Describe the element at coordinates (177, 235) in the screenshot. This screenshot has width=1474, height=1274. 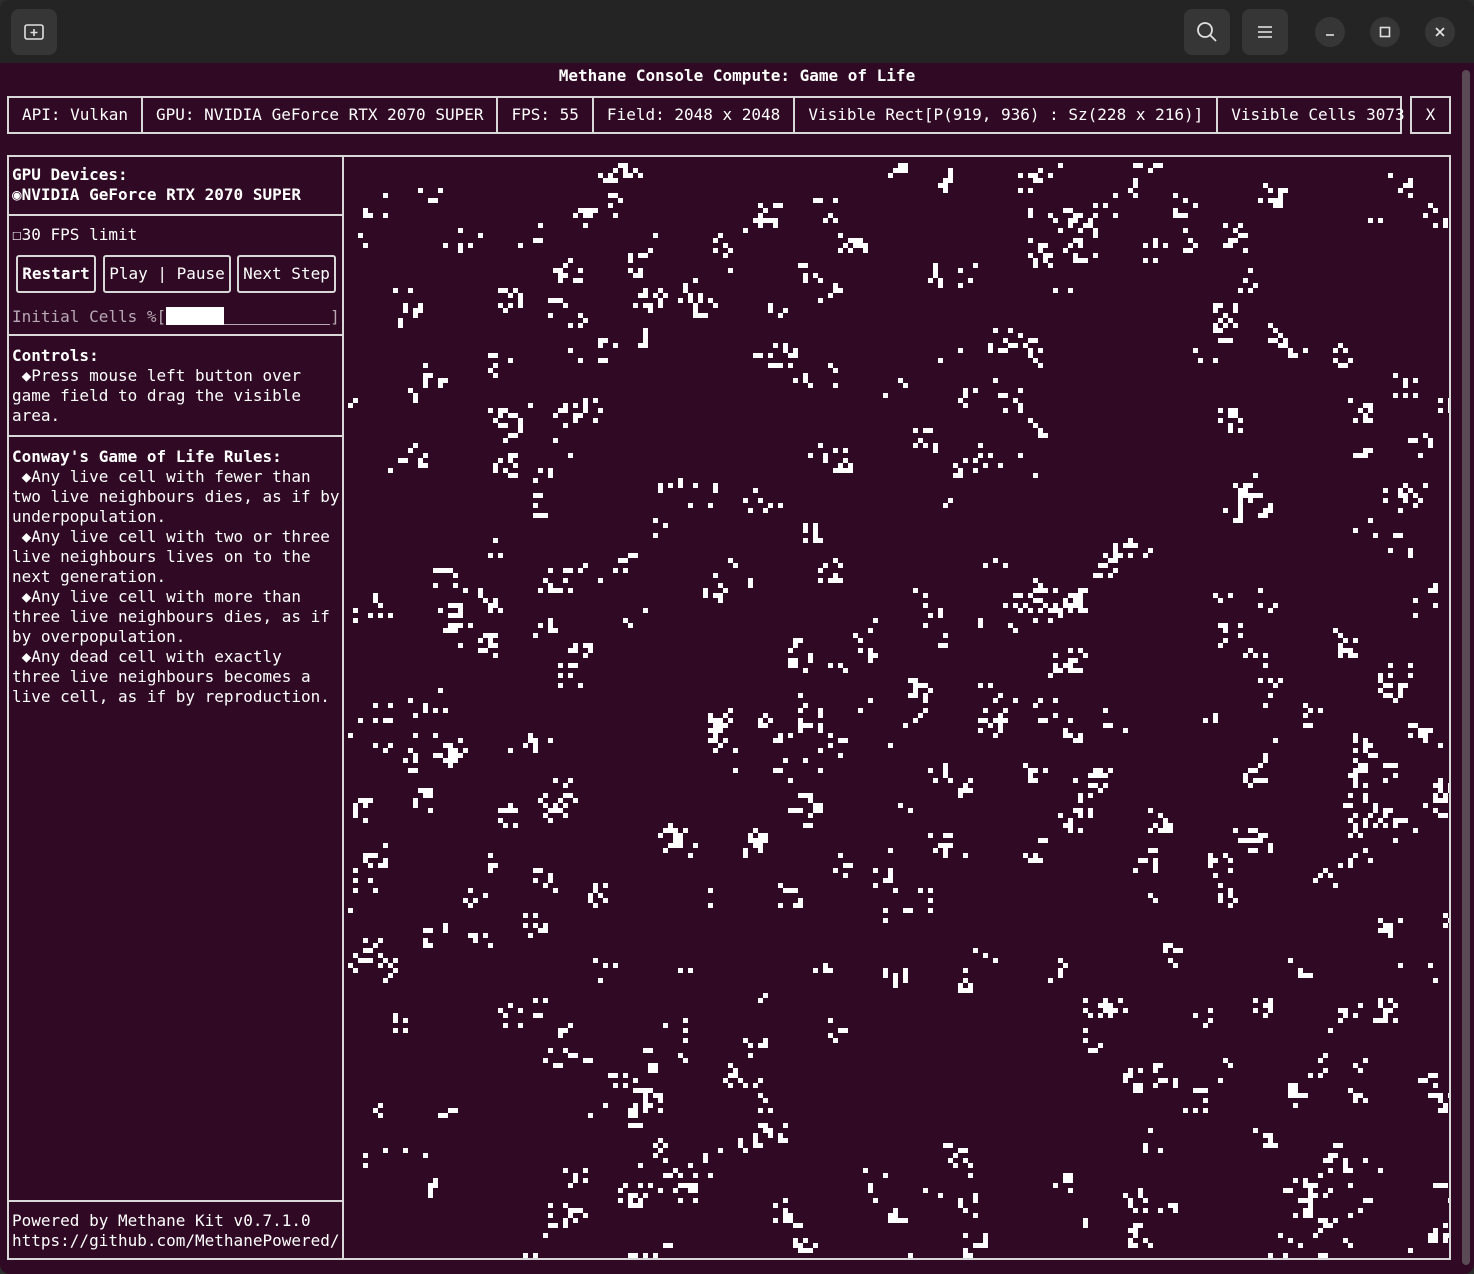
I see `fps-limit-checkbox: ☐30 FPS limit` at that location.